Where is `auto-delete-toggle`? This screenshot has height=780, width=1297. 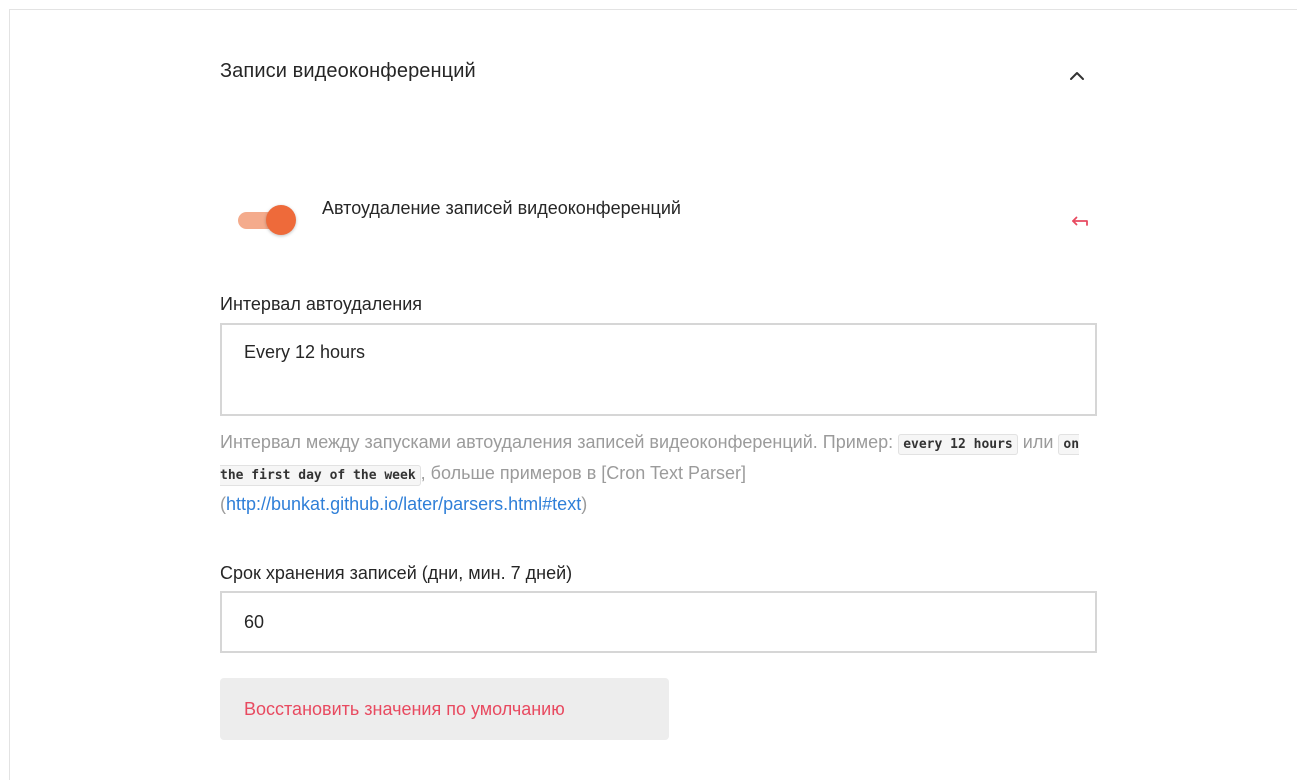
auto-delete-toggle is located at coordinates (268, 220).